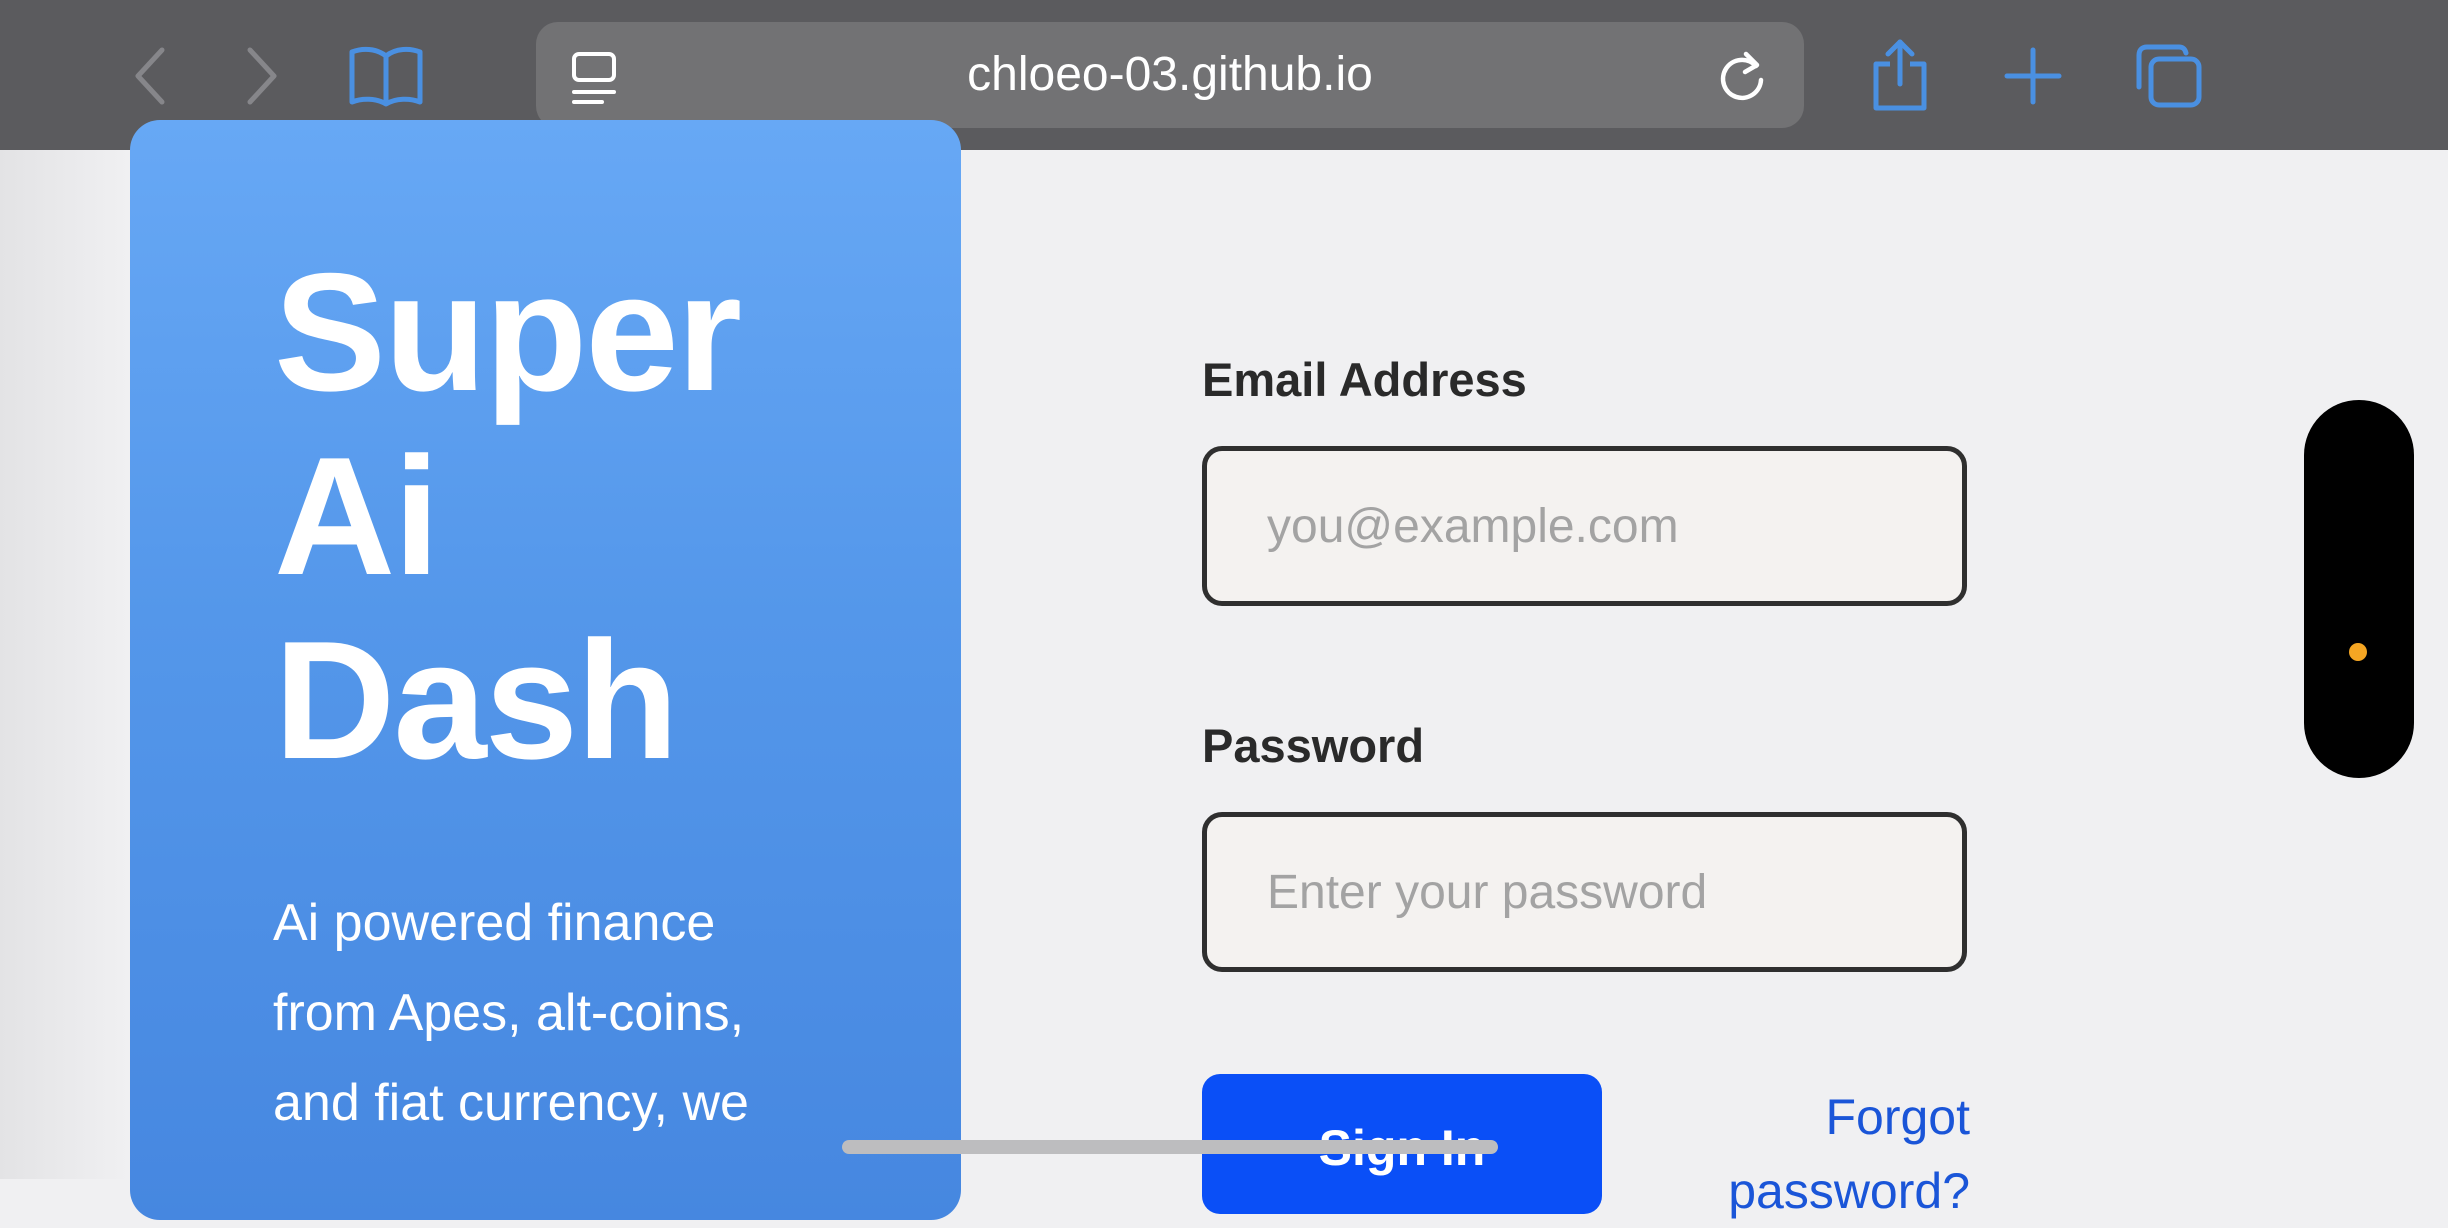 Image resolution: width=2448 pixels, height=1228 pixels. I want to click on tabs-overview-button, so click(2168, 76).